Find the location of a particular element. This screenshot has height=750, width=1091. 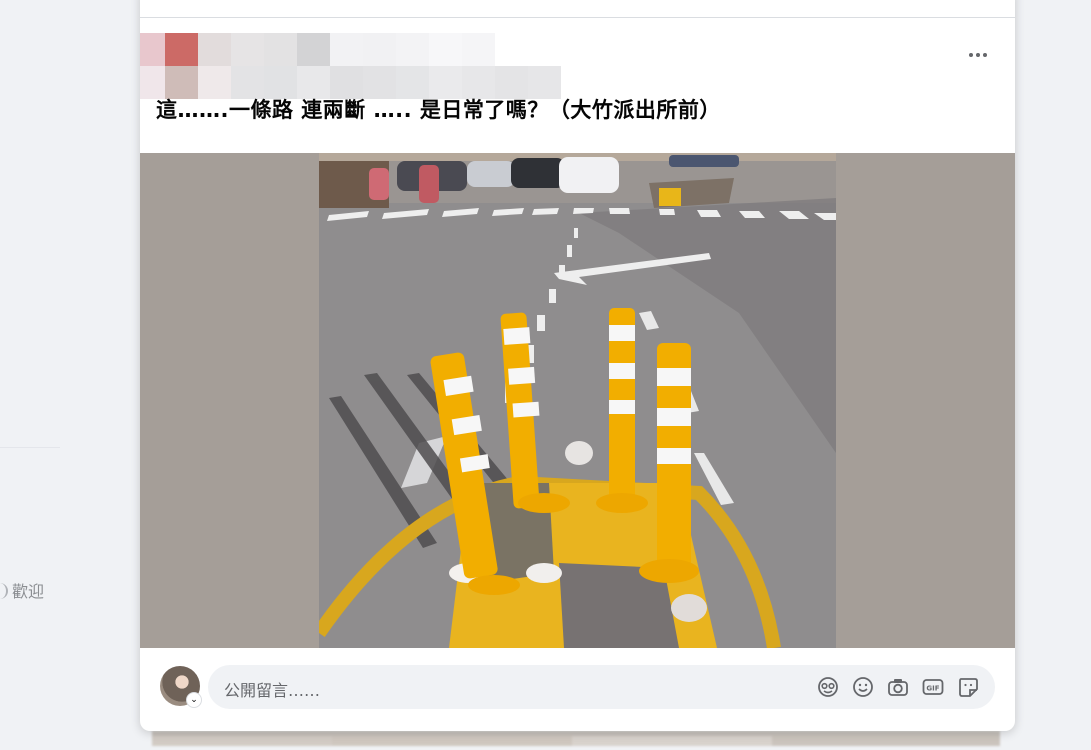

more-horizontal-icon is located at coordinates (978, 55).